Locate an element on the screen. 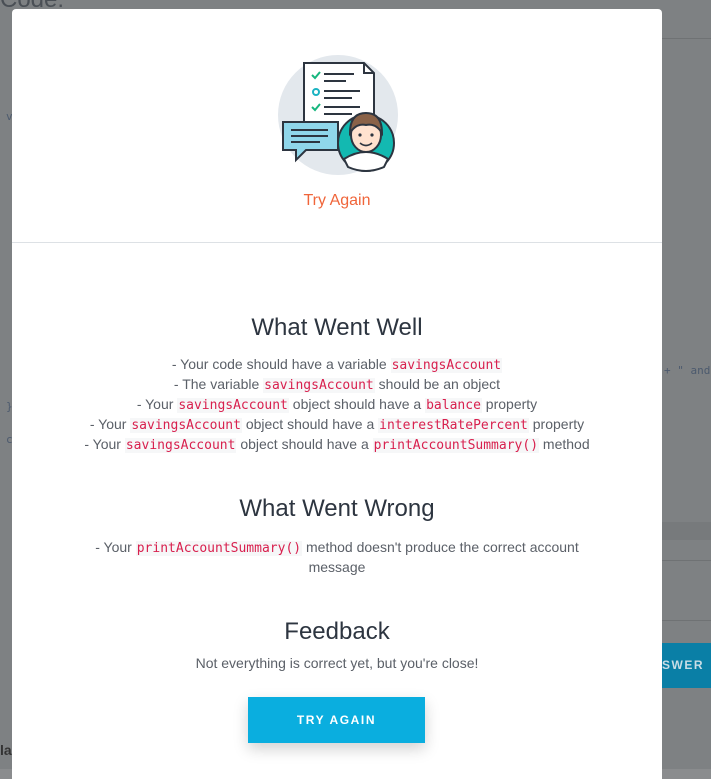  try-again-button: TRY AGAIN is located at coordinates (336, 720).